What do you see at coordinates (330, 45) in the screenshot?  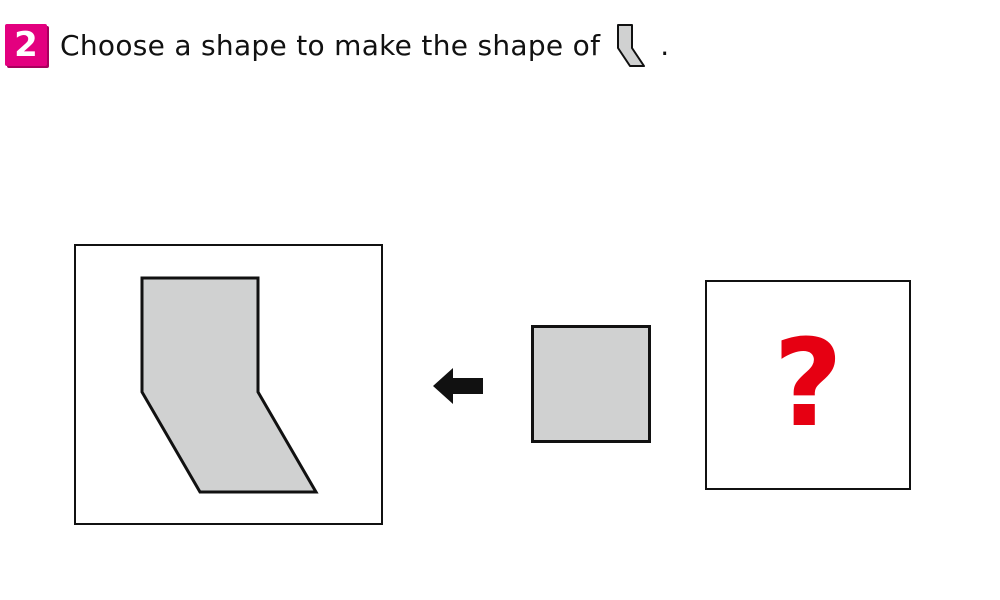 I see `question-text: Choose a shape to make the shape of` at bounding box center [330, 45].